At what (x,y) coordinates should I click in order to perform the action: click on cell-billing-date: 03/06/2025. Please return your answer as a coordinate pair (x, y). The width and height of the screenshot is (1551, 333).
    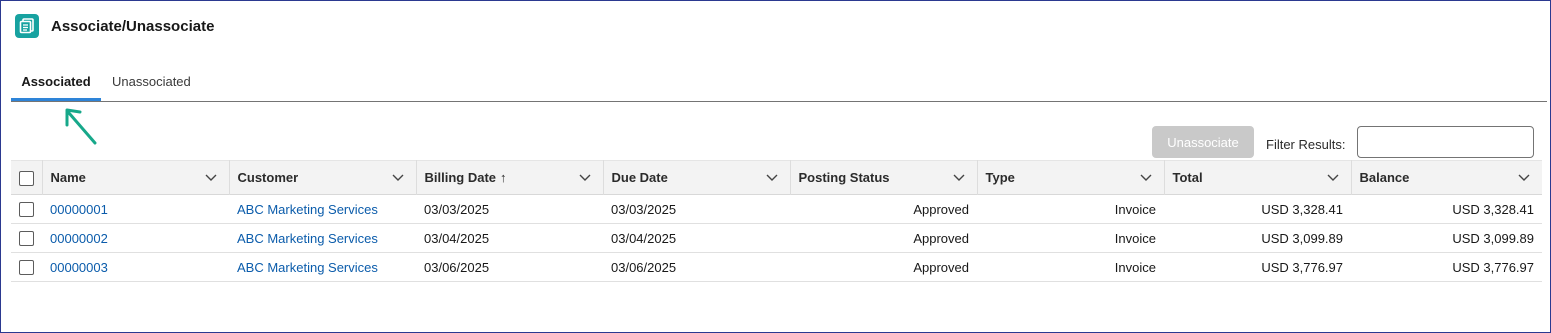
    Looking at the image, I should click on (457, 267).